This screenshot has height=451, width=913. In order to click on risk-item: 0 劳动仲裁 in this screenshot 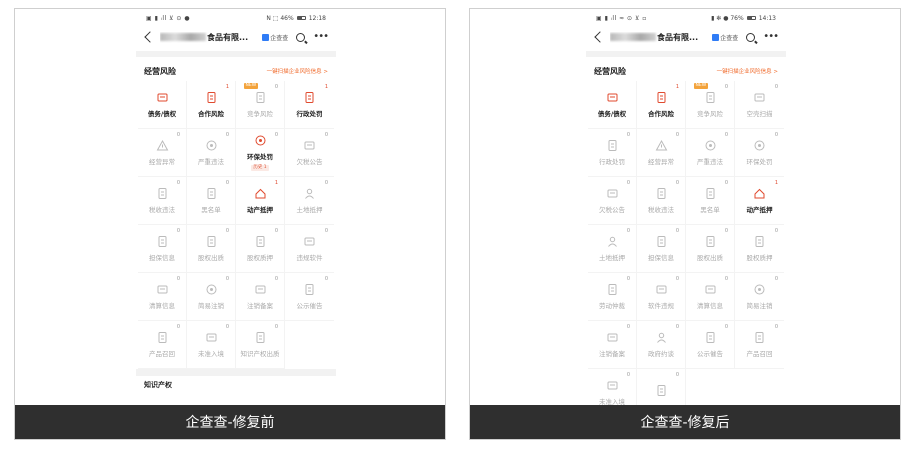, I will do `click(612, 297)`.